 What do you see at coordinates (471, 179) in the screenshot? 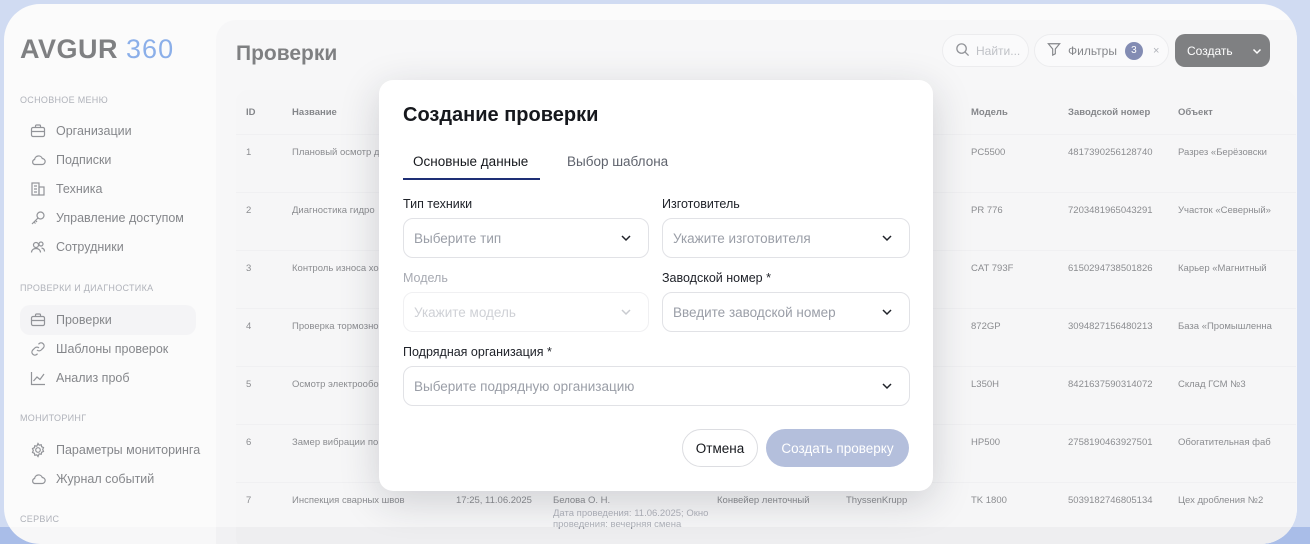
I see `active-tab-indicator` at bounding box center [471, 179].